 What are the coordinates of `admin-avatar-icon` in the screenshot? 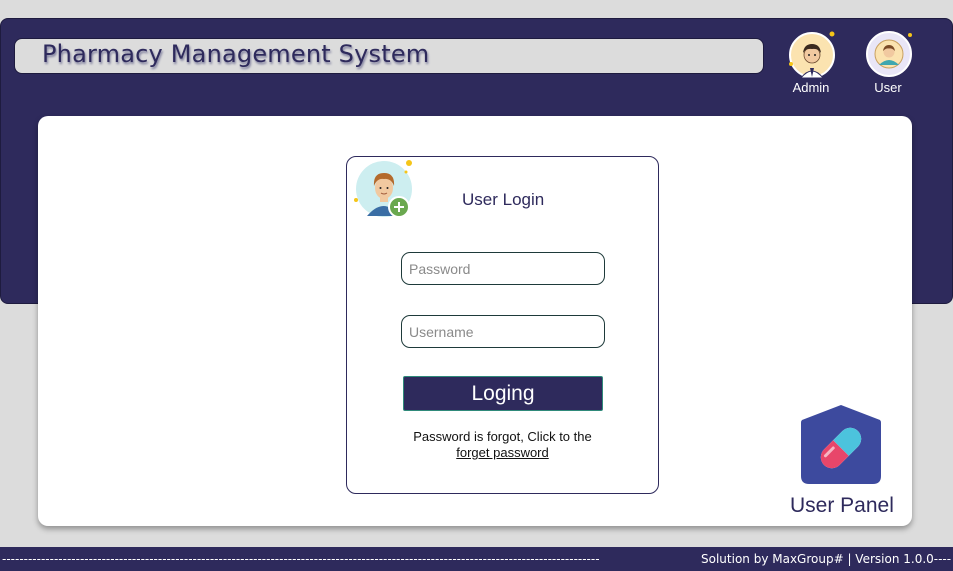 It's located at (811, 54).